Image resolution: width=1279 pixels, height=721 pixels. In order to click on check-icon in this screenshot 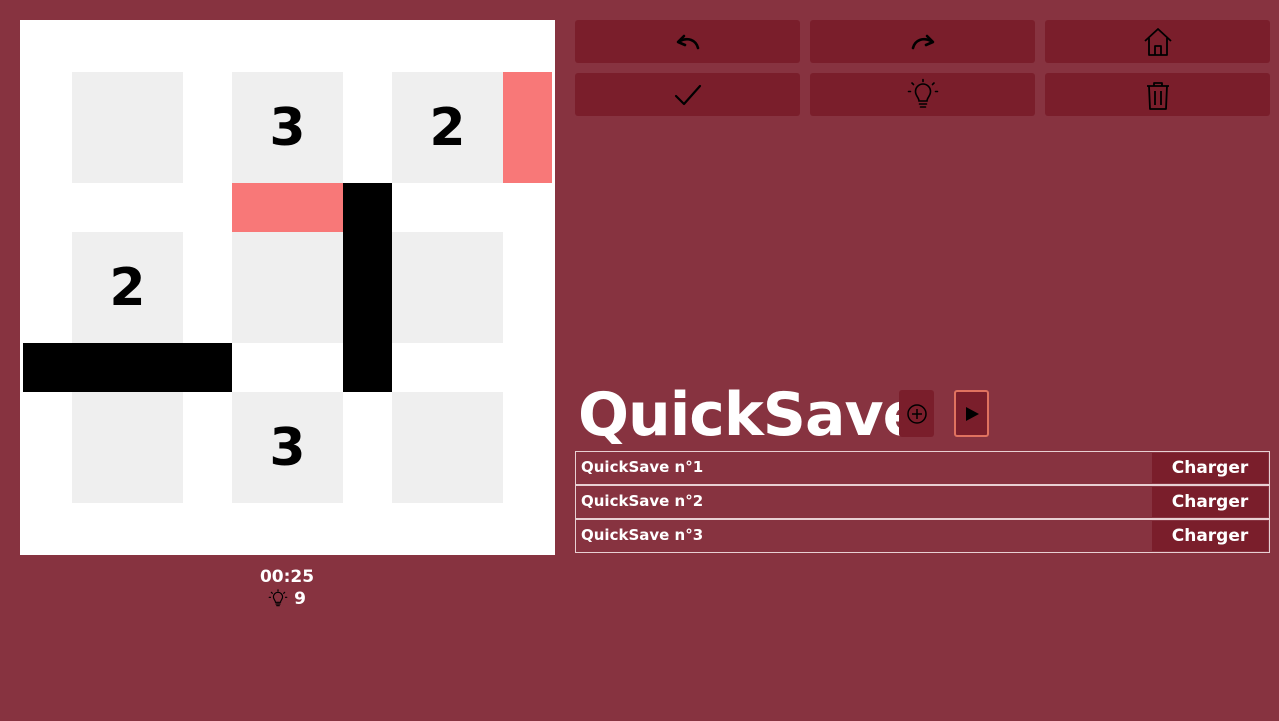, I will do `click(687, 94)`.